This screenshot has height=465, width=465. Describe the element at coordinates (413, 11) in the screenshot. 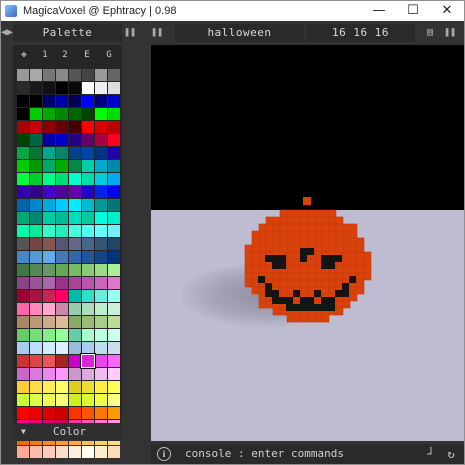

I see `maximize-button: ☐` at that location.